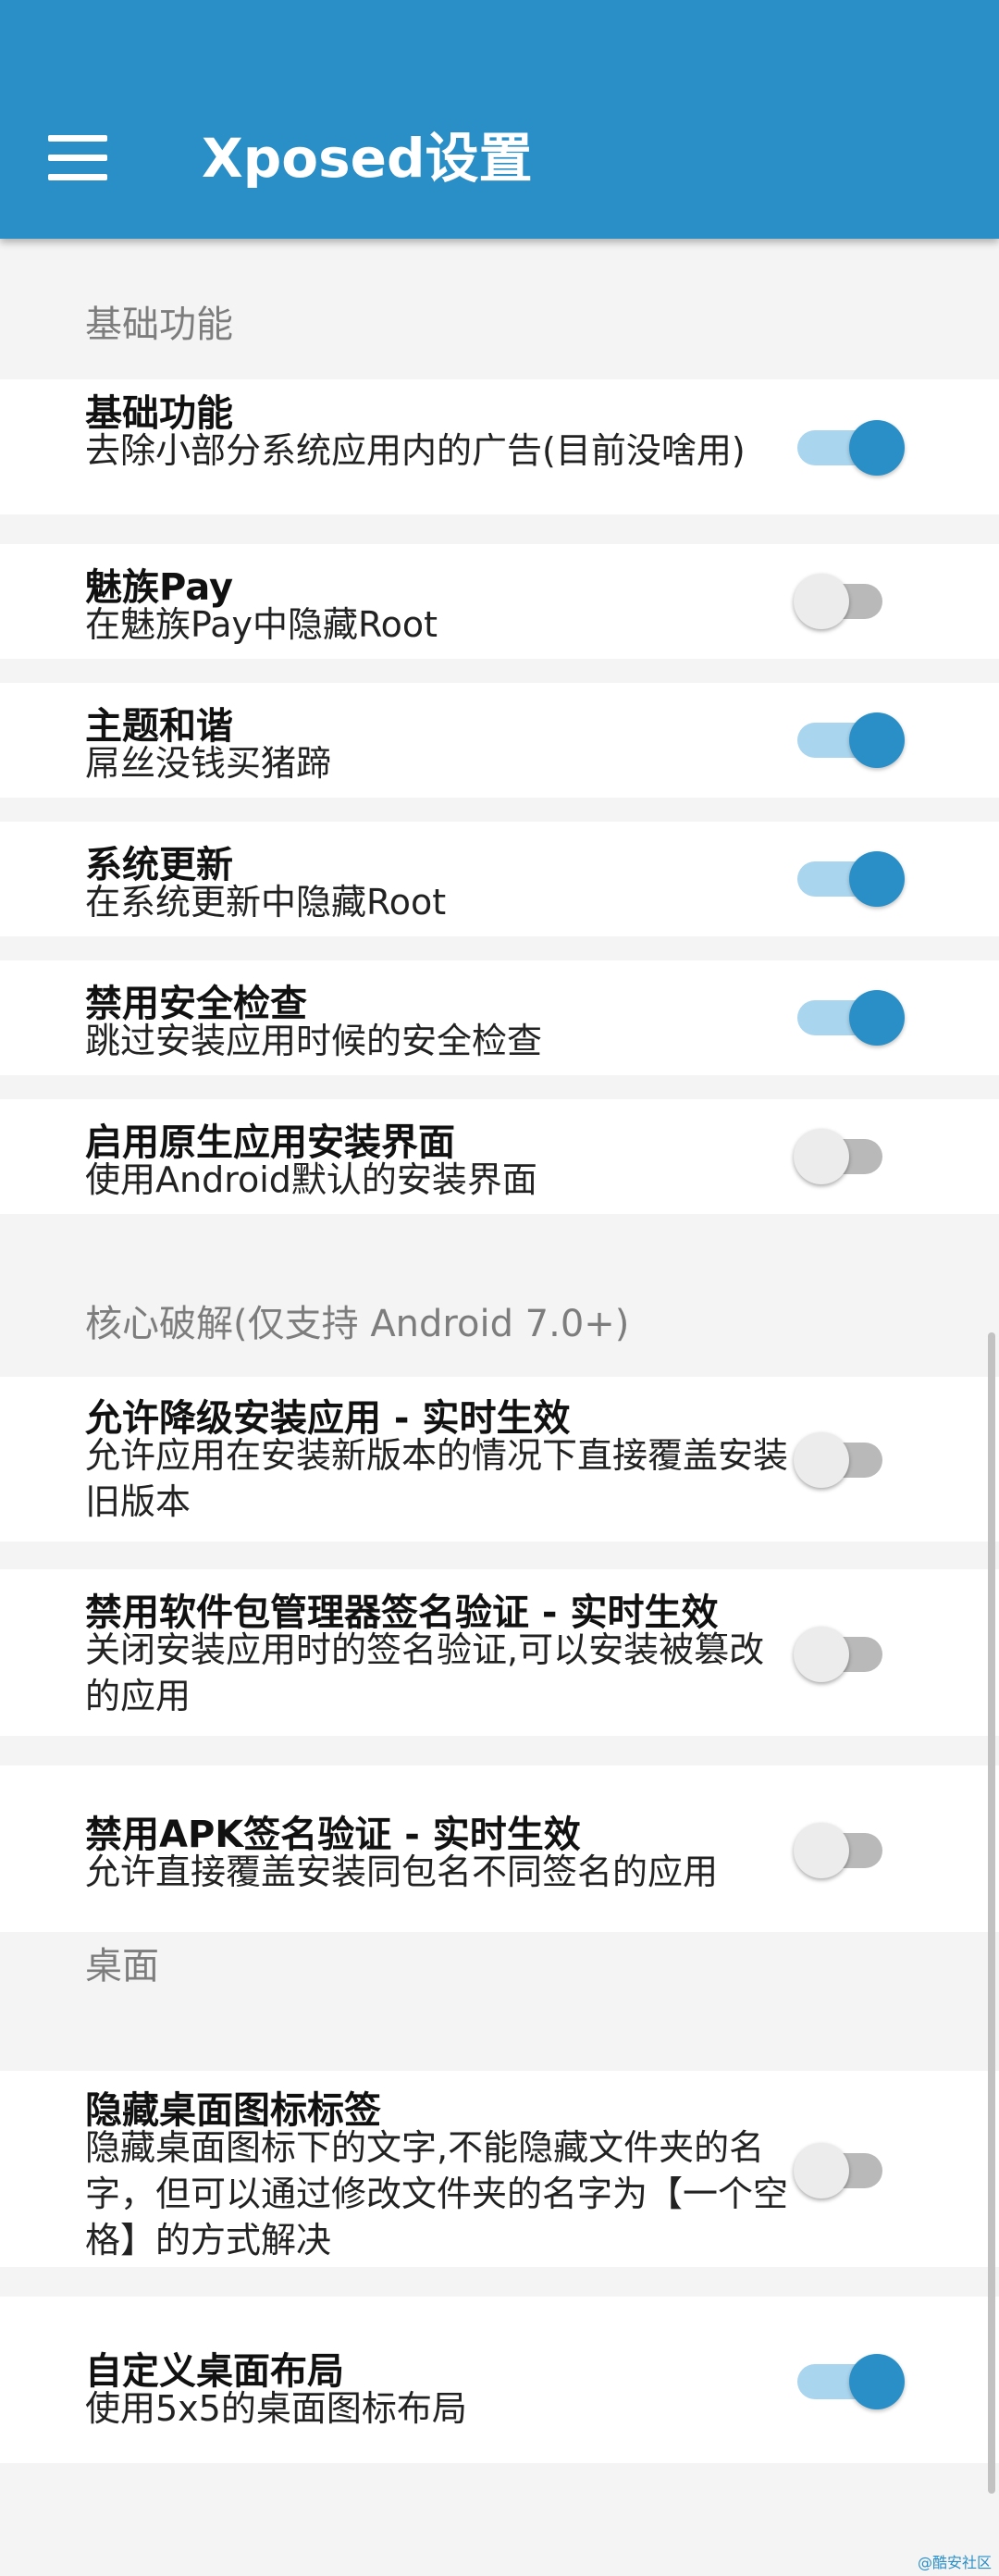 The width and height of the screenshot is (999, 2576). Describe the element at coordinates (840, 2171) in the screenshot. I see `toggle-switch-hide-icon-labels` at that location.